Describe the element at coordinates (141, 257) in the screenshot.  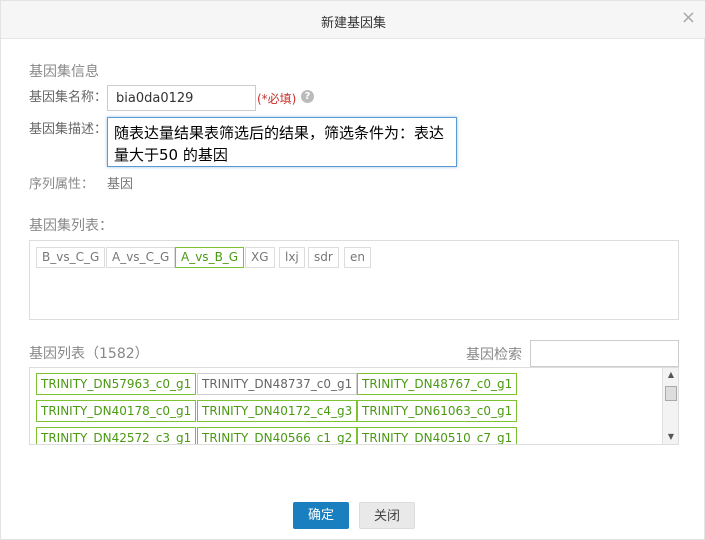
I see `gene-set-tag: A_vs_C_G` at that location.